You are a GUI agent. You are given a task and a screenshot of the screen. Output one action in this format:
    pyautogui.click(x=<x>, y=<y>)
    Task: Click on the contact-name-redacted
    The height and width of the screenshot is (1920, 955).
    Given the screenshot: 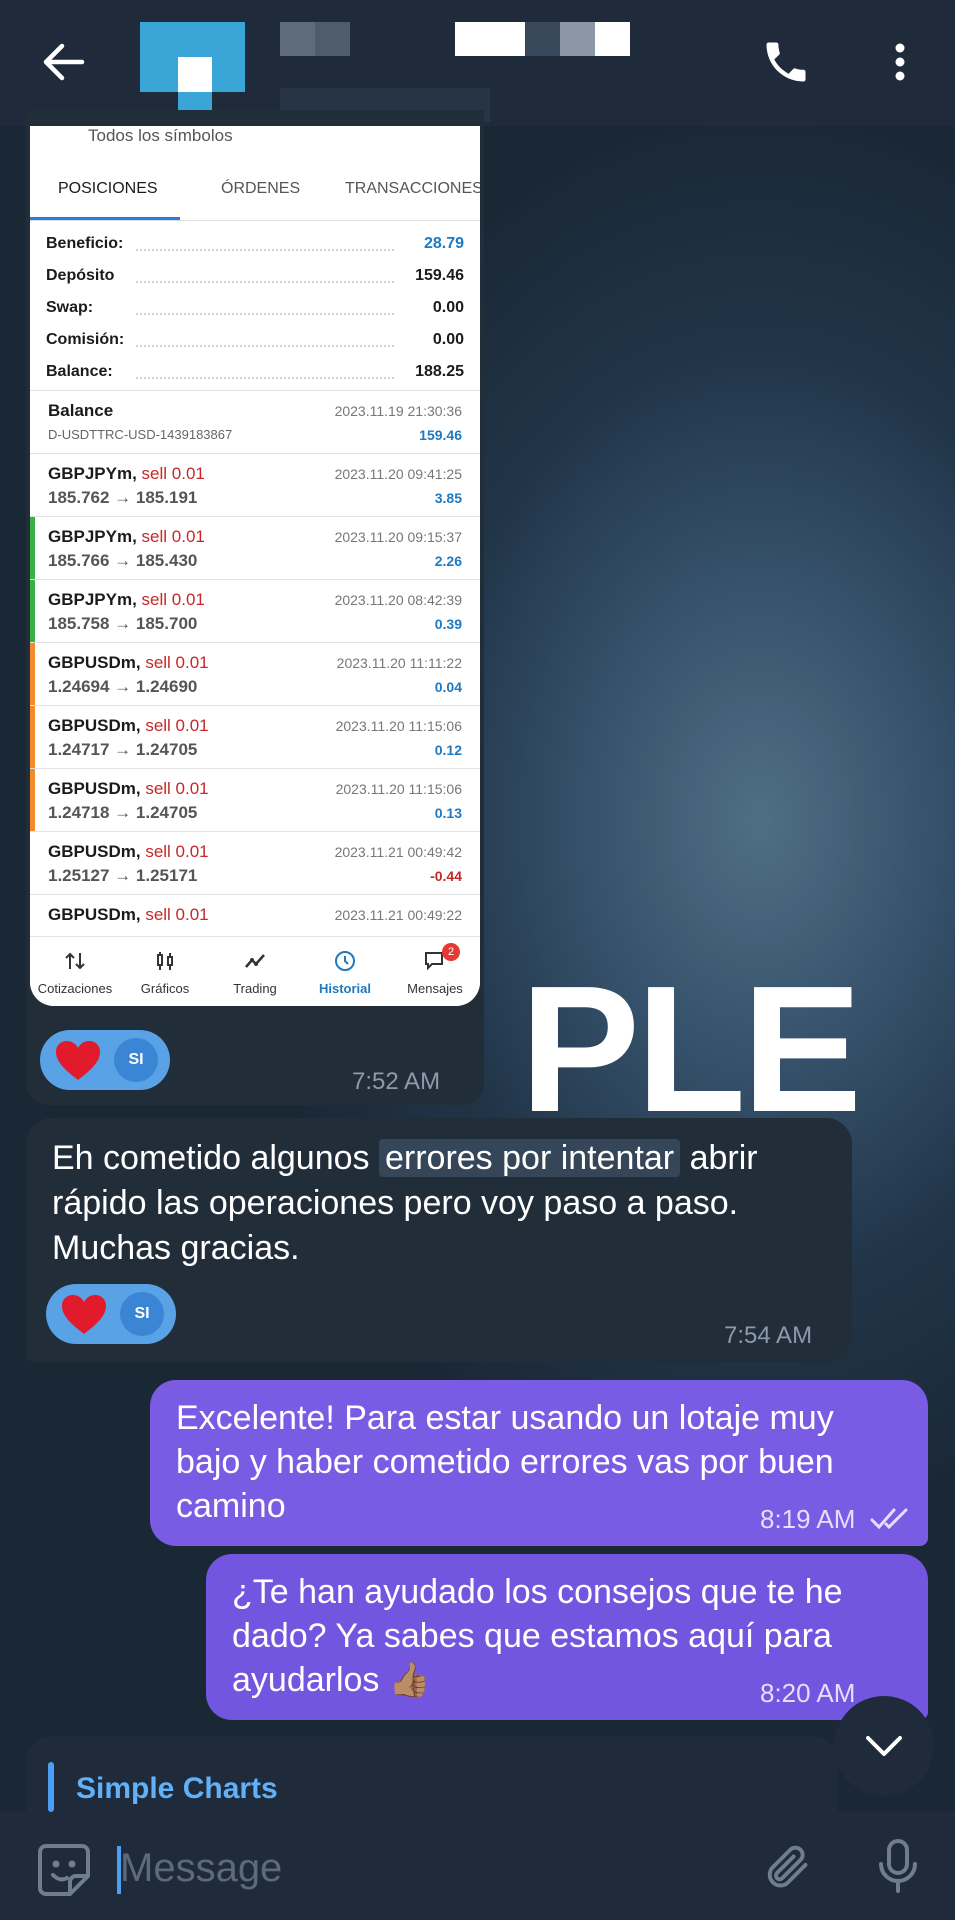 What is the action you would take?
    pyautogui.click(x=455, y=39)
    